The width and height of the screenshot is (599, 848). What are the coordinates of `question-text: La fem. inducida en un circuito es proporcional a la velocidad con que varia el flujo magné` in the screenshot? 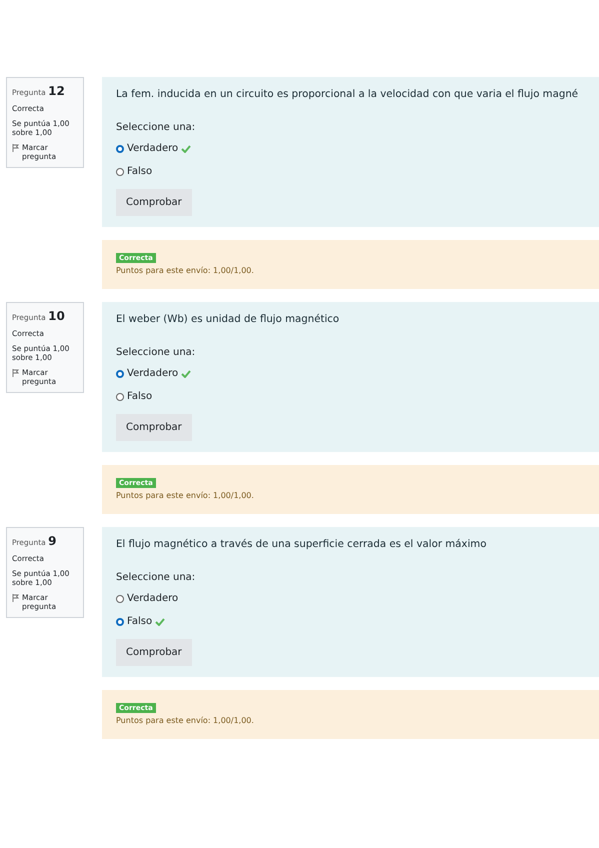 It's located at (347, 94).